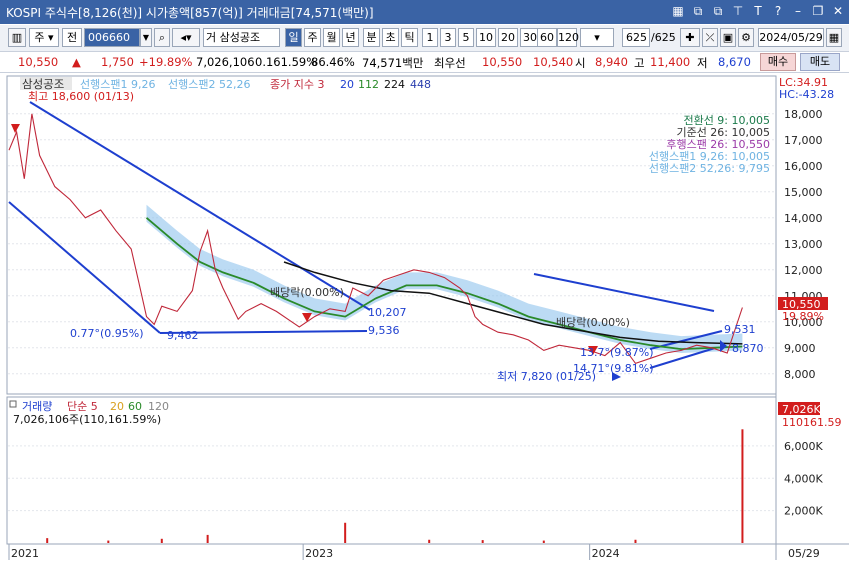  What do you see at coordinates (502, 62) in the screenshot?
I see `best-ask: 10,550` at bounding box center [502, 62].